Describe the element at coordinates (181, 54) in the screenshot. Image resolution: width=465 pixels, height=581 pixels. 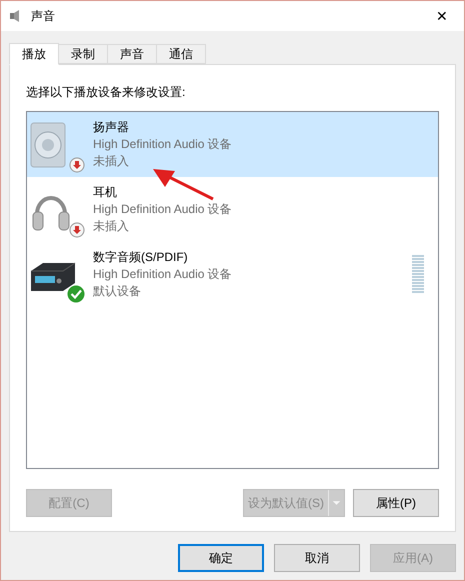
I see `tab: 通信` at that location.